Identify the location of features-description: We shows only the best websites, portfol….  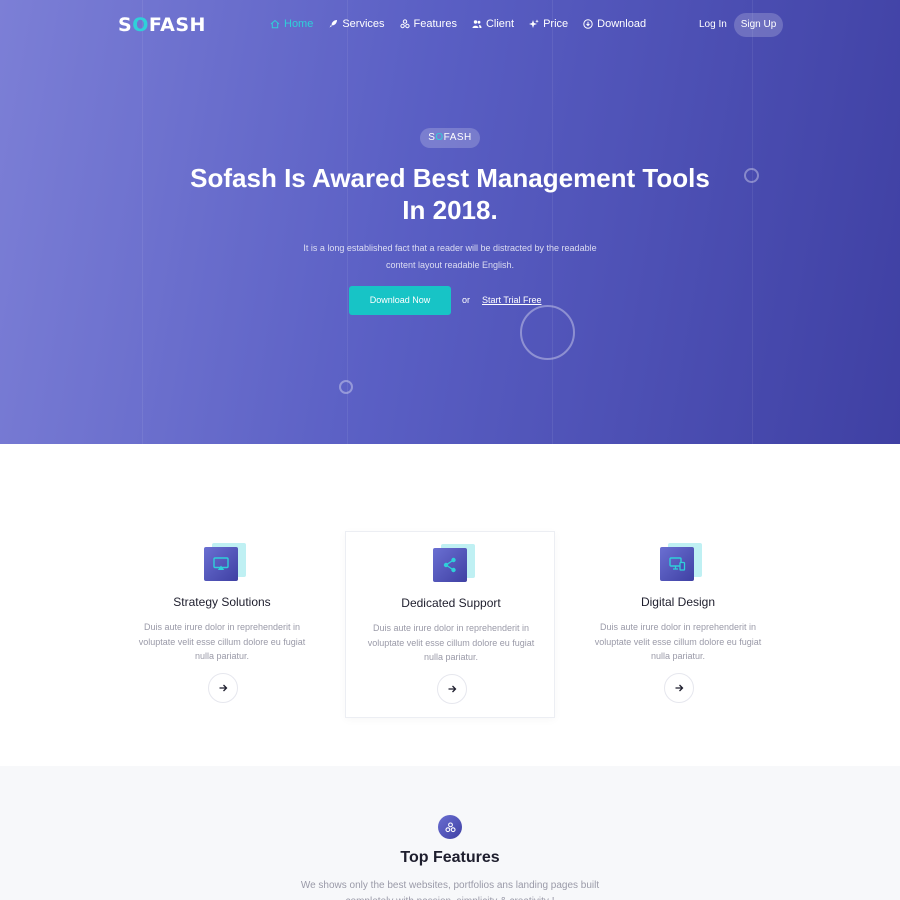
(450, 890).